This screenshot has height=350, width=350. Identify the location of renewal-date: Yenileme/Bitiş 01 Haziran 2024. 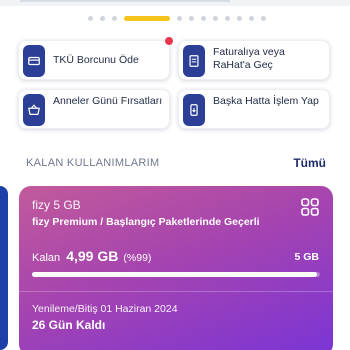
(105, 309).